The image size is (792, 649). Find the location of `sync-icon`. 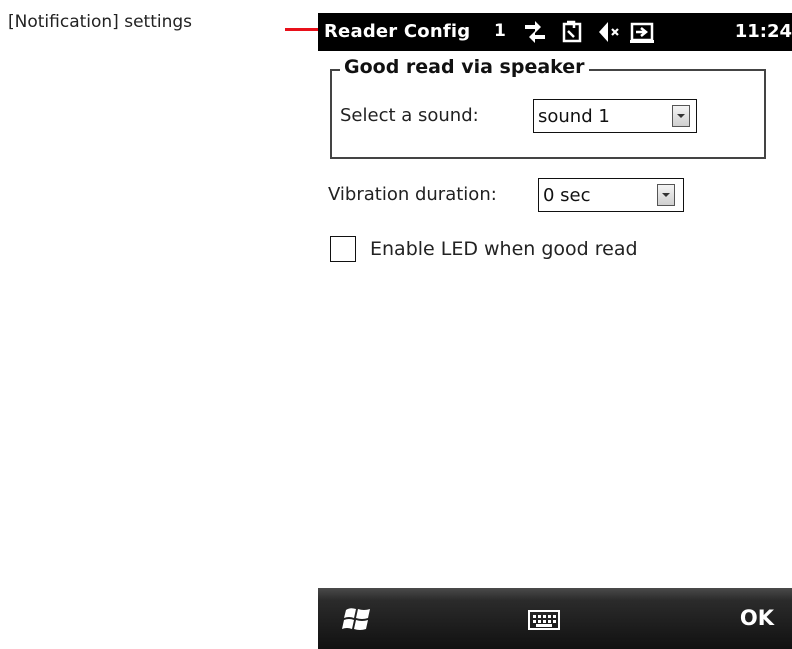

sync-icon is located at coordinates (572, 32).